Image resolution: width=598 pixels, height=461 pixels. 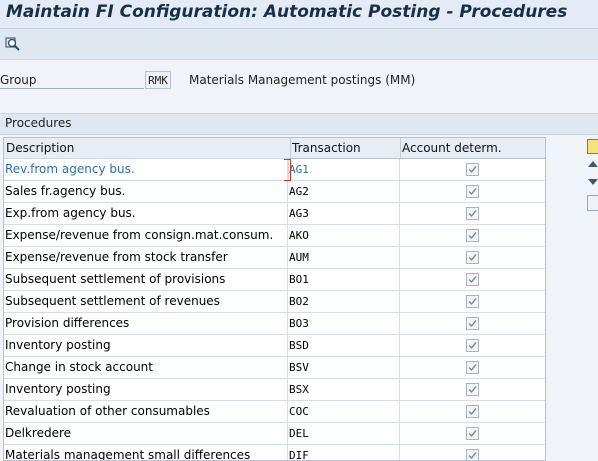 What do you see at coordinates (344, 213) in the screenshot?
I see `cell-transaction: AG3` at bounding box center [344, 213].